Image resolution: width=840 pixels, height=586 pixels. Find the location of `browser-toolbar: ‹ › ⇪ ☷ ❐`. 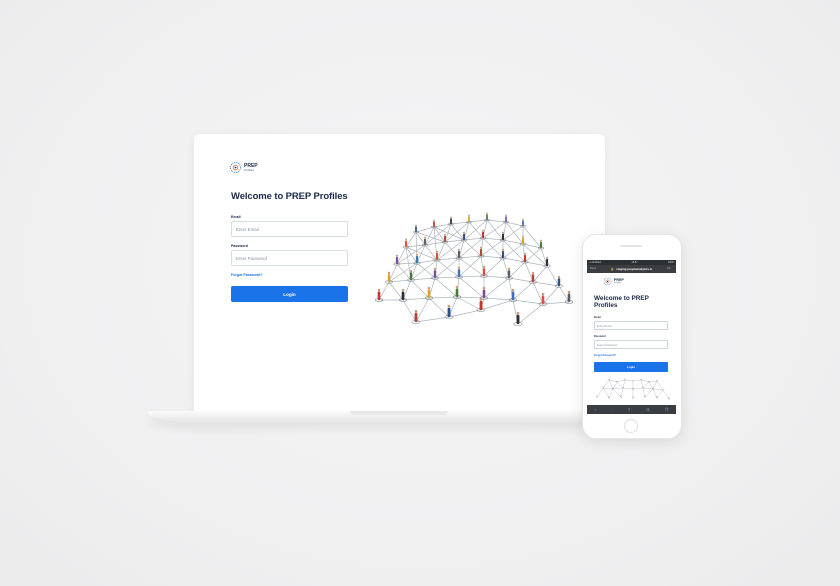

browser-toolbar: ‹ › ⇪ ☷ ❐ is located at coordinates (631, 409).